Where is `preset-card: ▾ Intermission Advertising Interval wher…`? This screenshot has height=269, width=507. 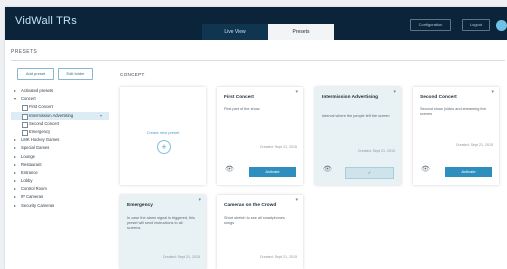
preset-card: ▾ Intermission Advertising Interval wher… is located at coordinates (358, 136).